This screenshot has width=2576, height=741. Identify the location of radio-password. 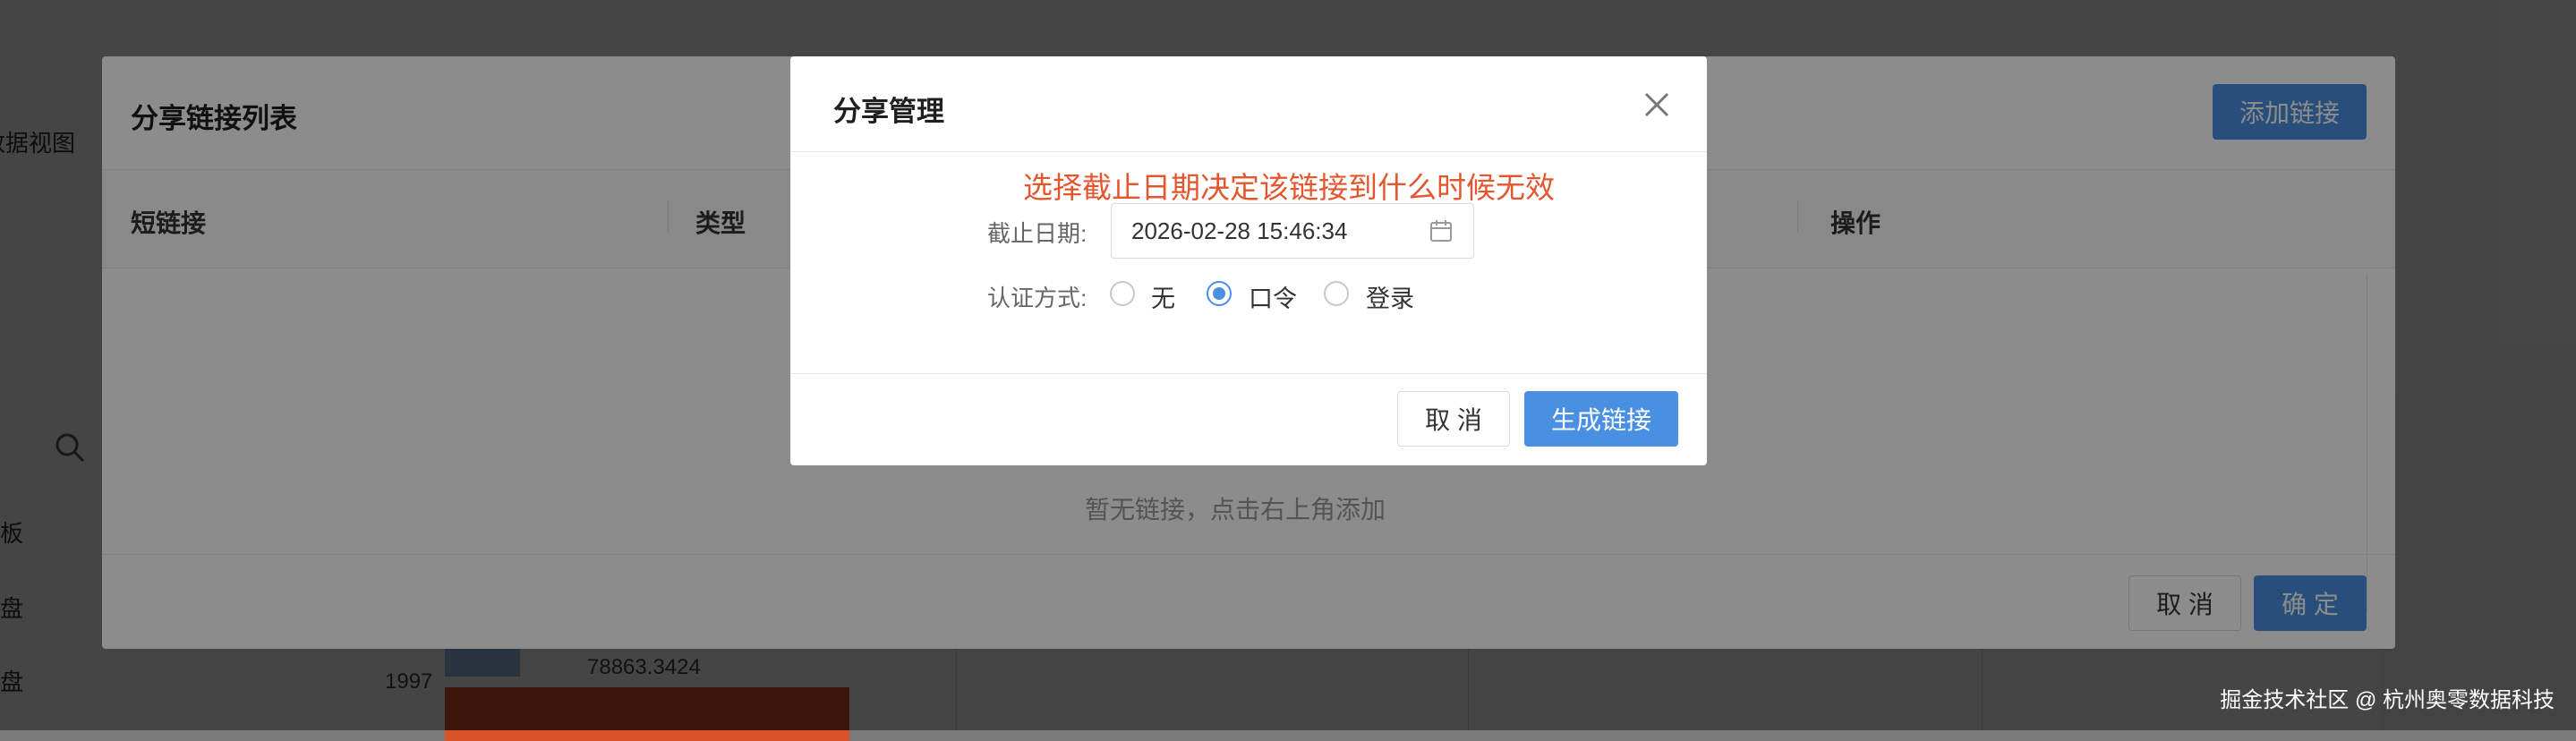
(1219, 293).